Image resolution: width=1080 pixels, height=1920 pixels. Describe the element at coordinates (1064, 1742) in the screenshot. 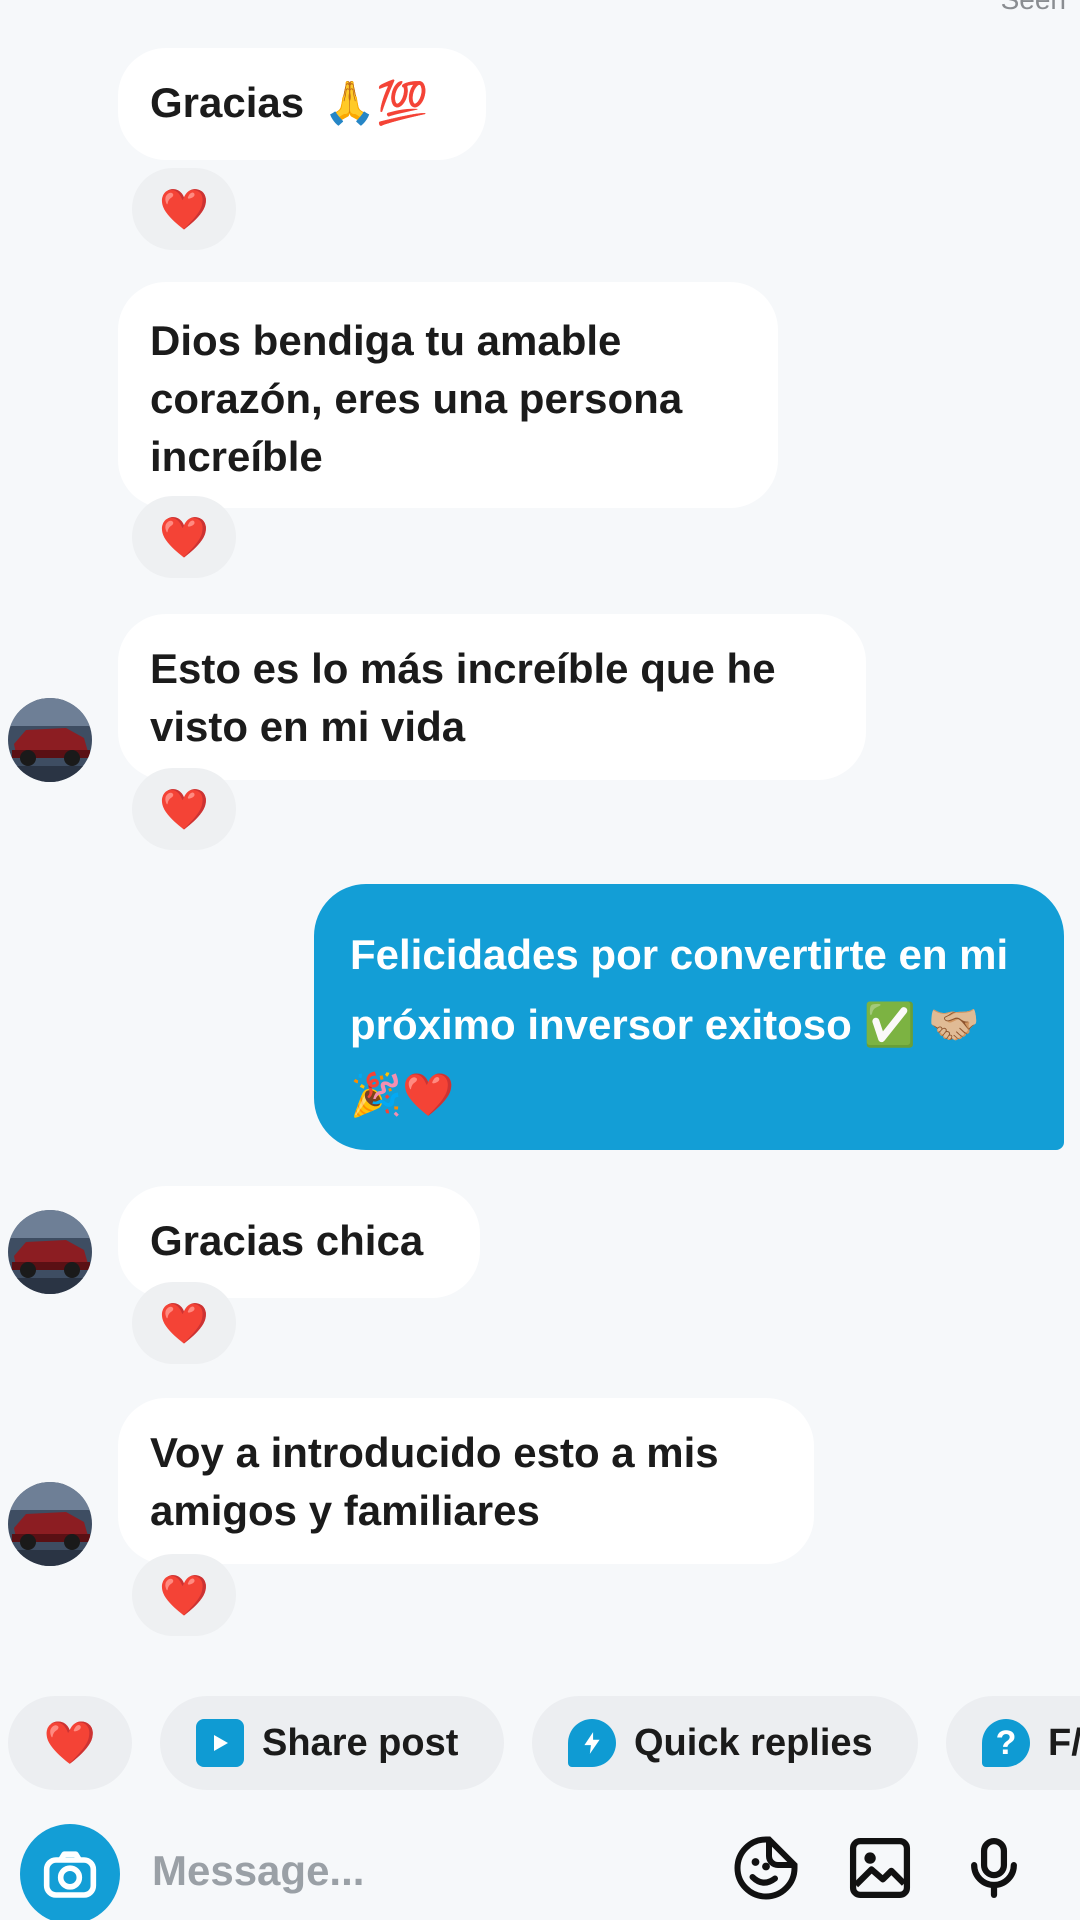

I see `faq-label: F/` at that location.